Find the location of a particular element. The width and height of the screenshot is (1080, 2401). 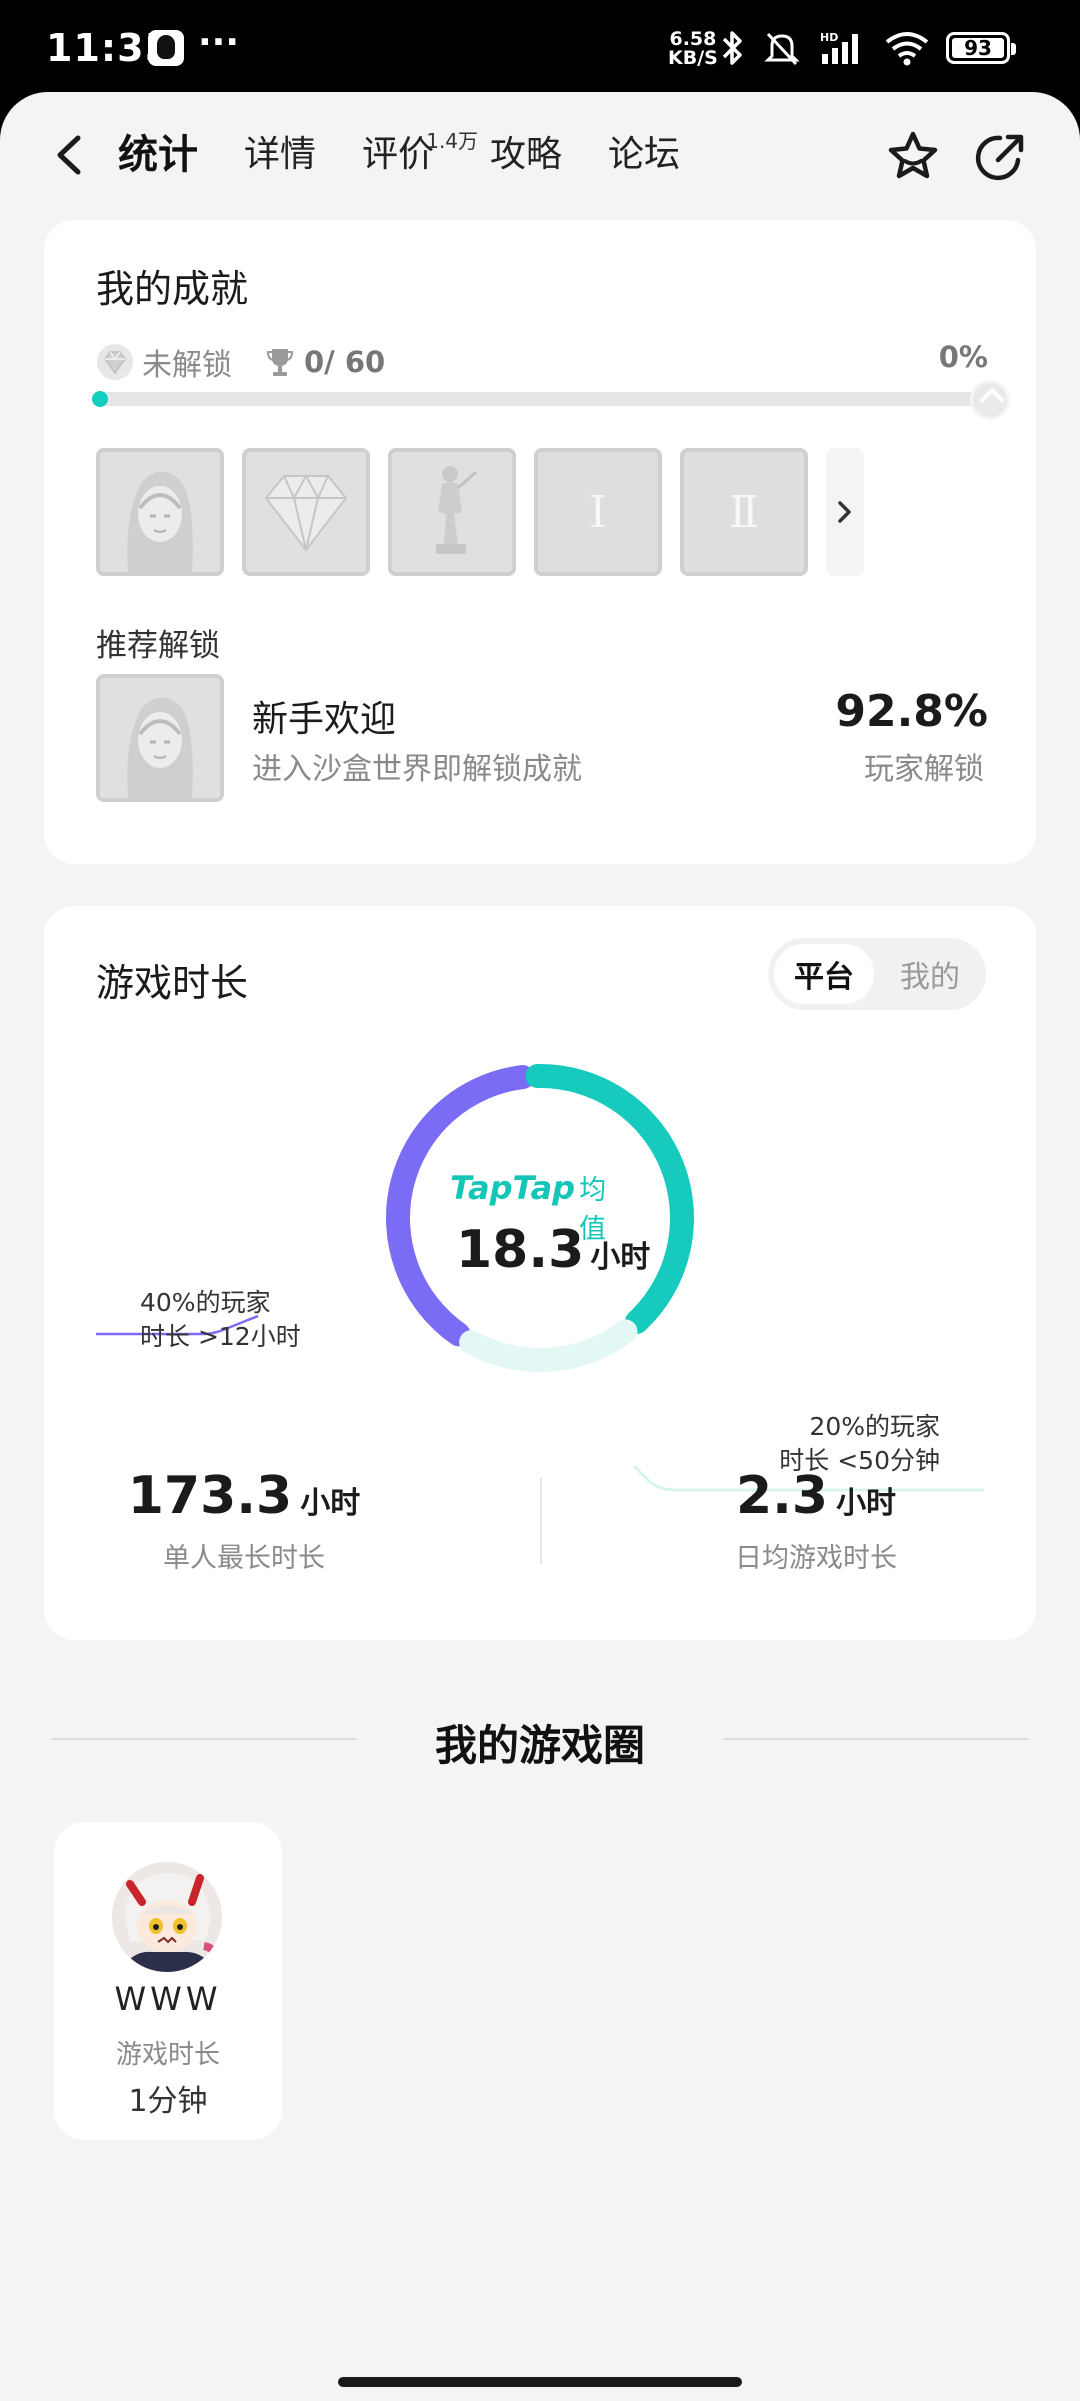

avatar is located at coordinates (167, 1917).